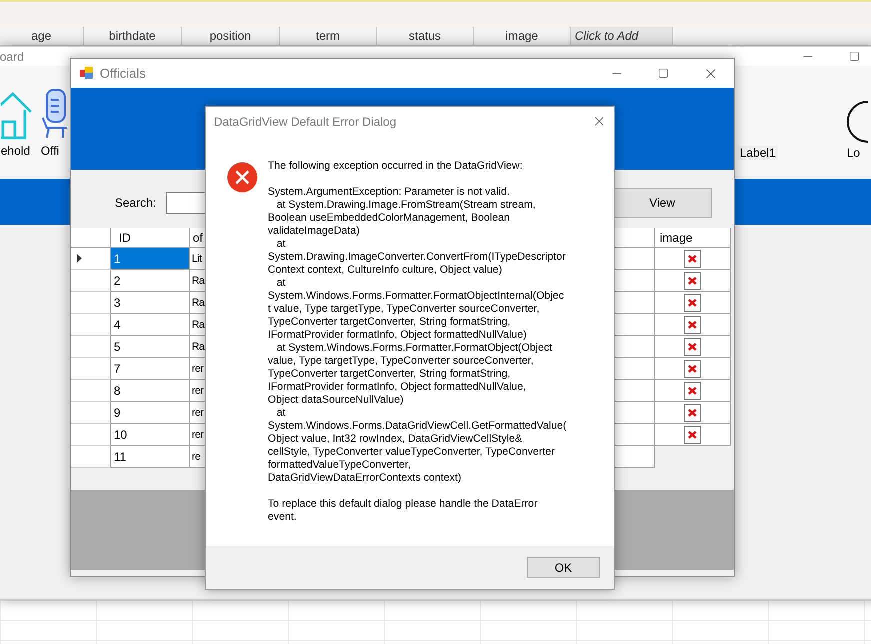  Describe the element at coordinates (91, 238) in the screenshot. I see `row-header-corner` at that location.